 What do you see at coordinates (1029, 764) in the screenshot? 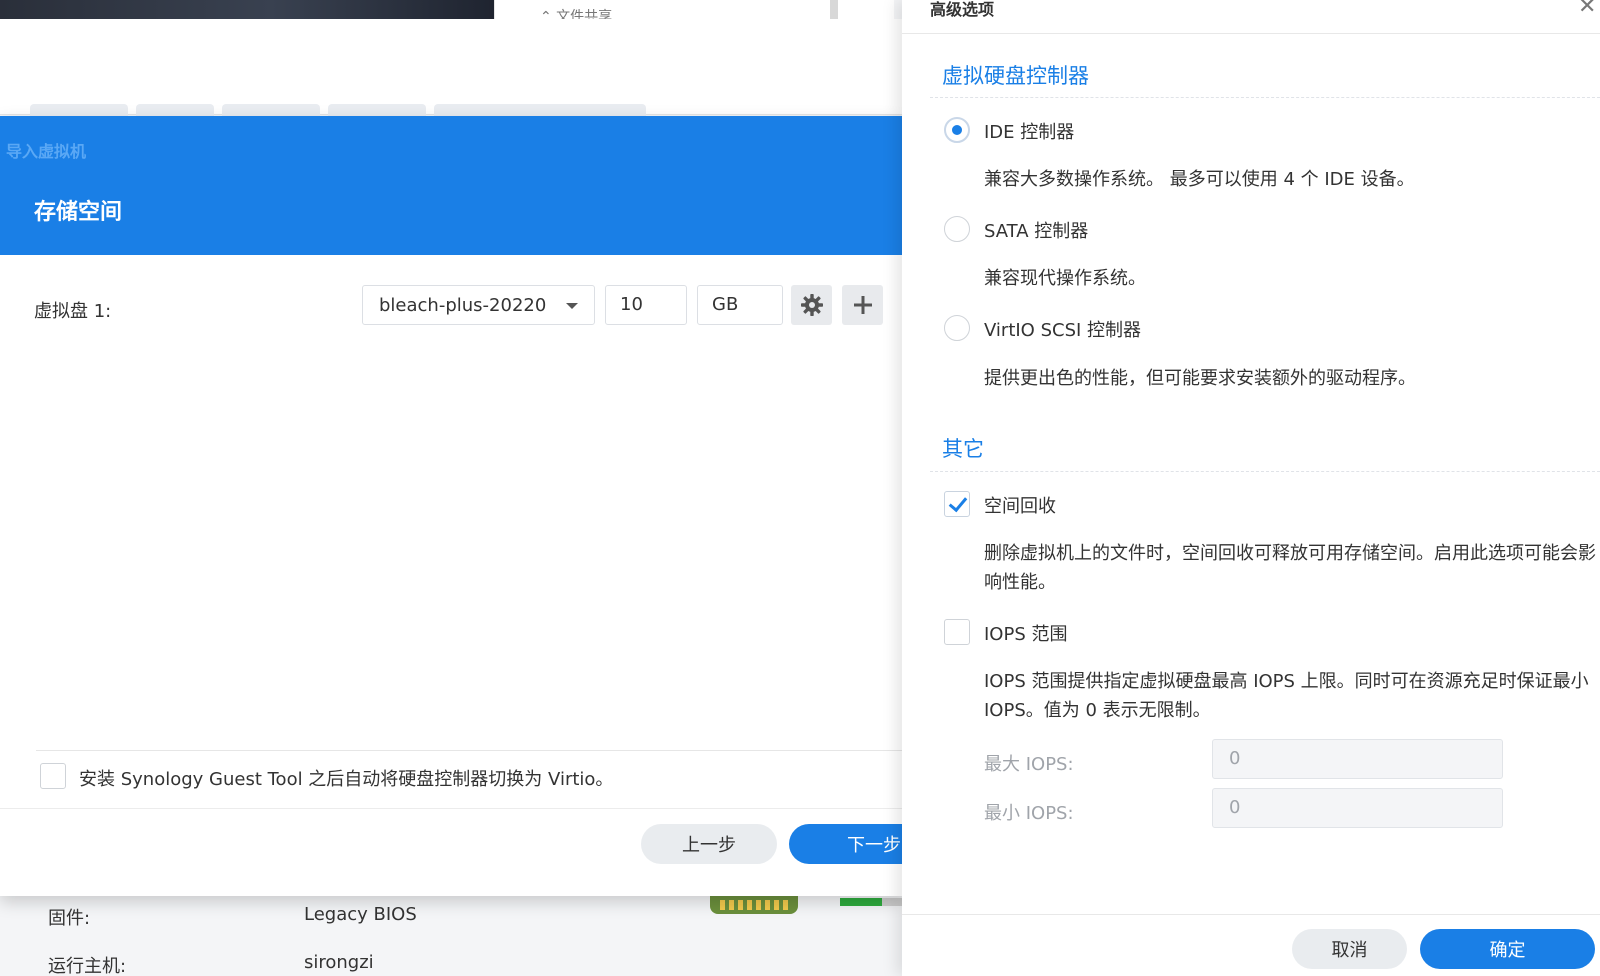
I see `max-iops-label: 最大 IOPS:` at bounding box center [1029, 764].